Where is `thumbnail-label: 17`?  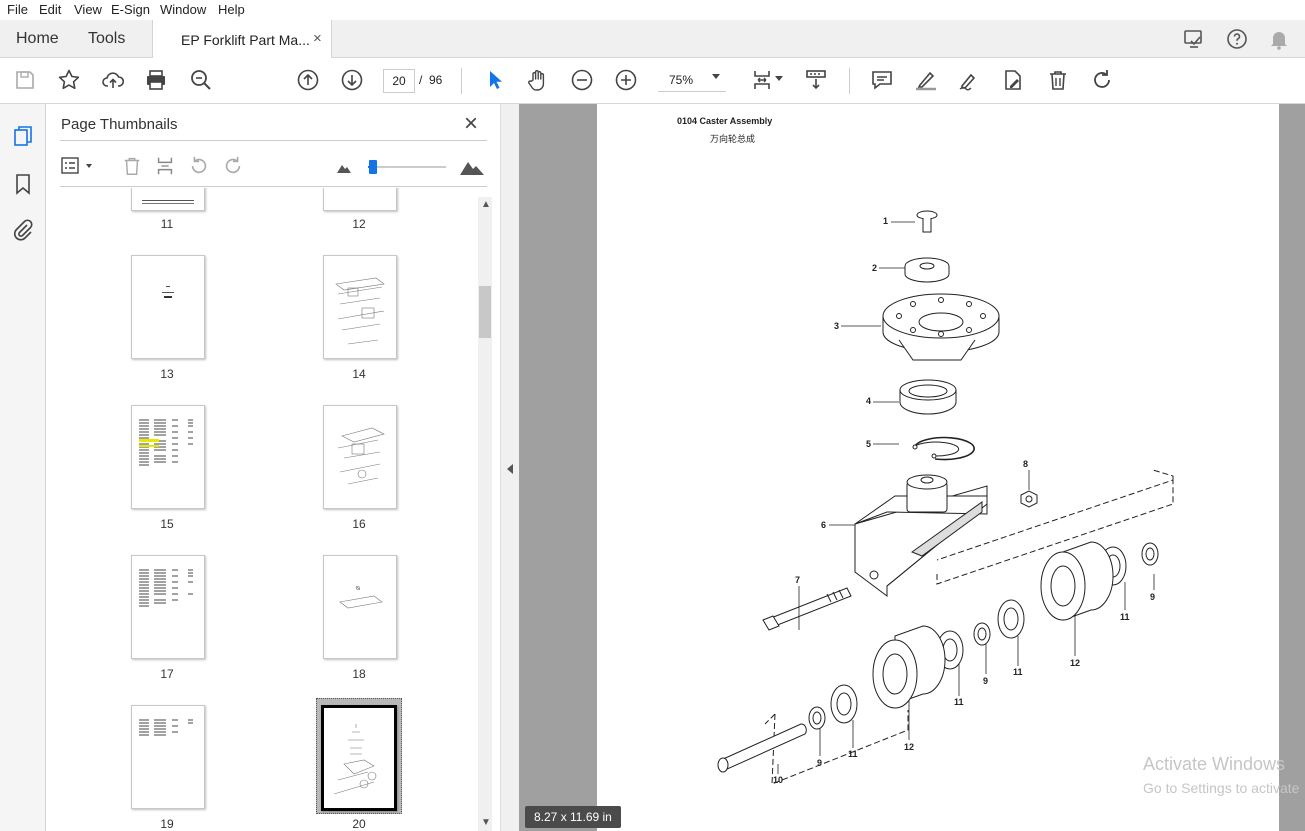
thumbnail-label: 17 is located at coordinates (167, 674).